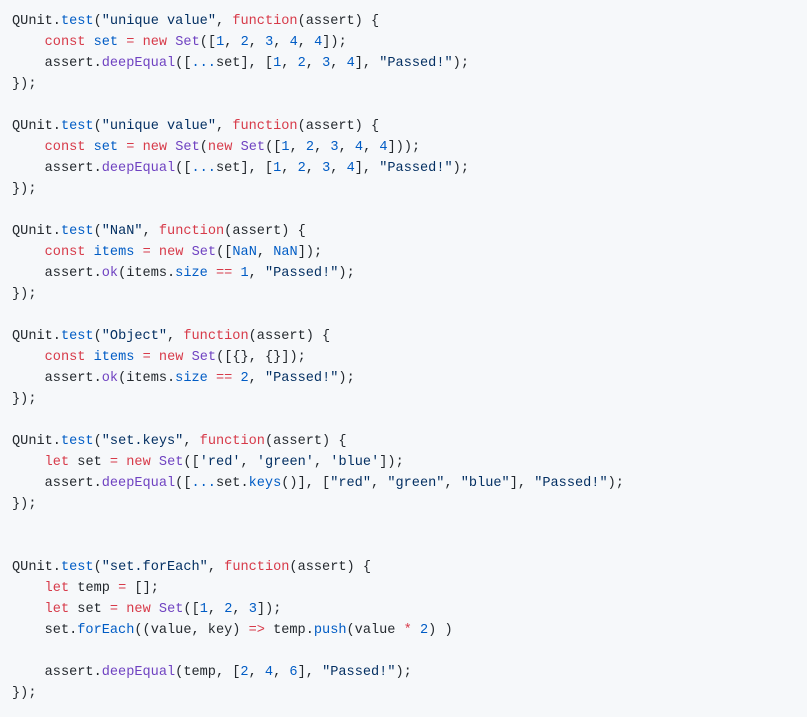 The image size is (807, 717). I want to click on property-token: size, so click(191, 378).